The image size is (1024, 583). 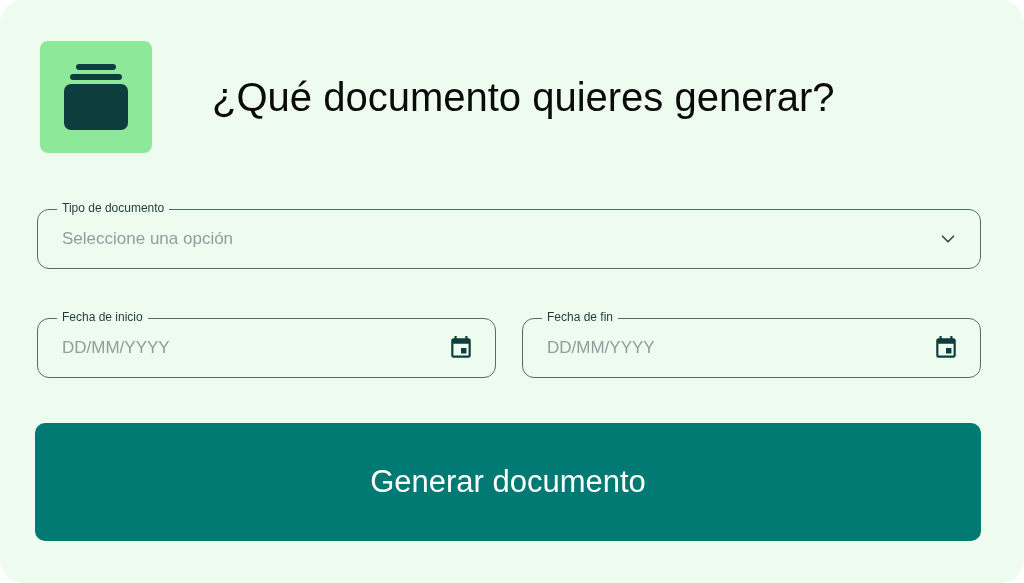 I want to click on archive-icon, so click(x=96, y=97).